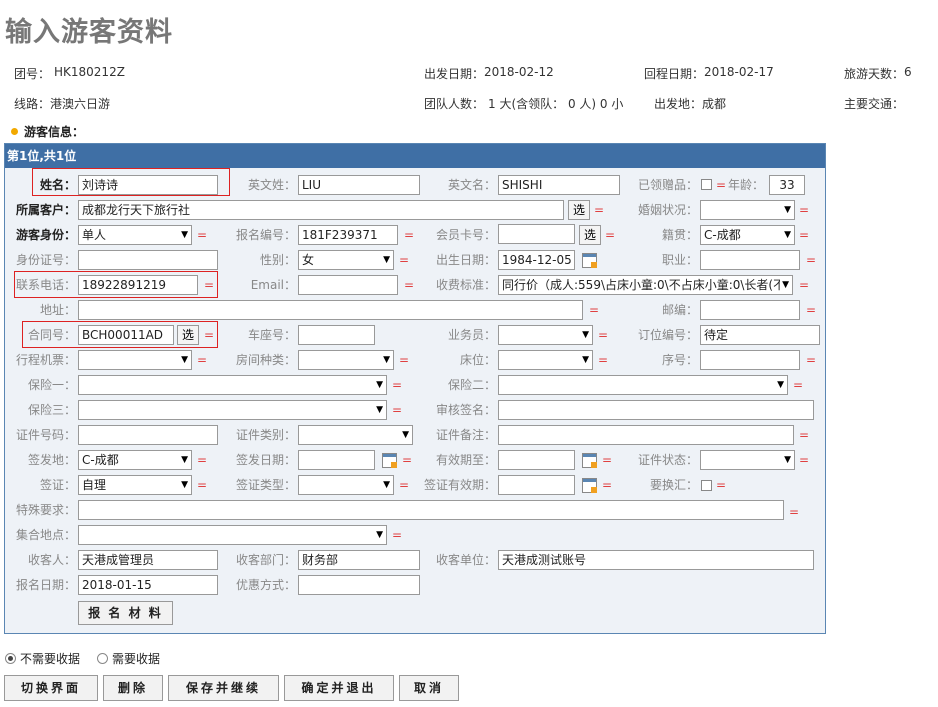  Describe the element at coordinates (330, 310) in the screenshot. I see `address-input` at that location.